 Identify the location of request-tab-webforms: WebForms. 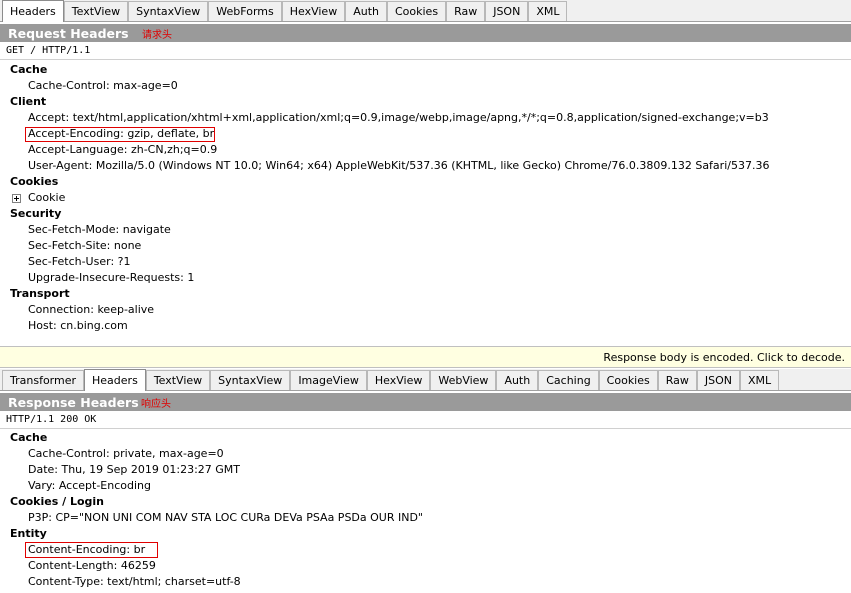
(245, 11).